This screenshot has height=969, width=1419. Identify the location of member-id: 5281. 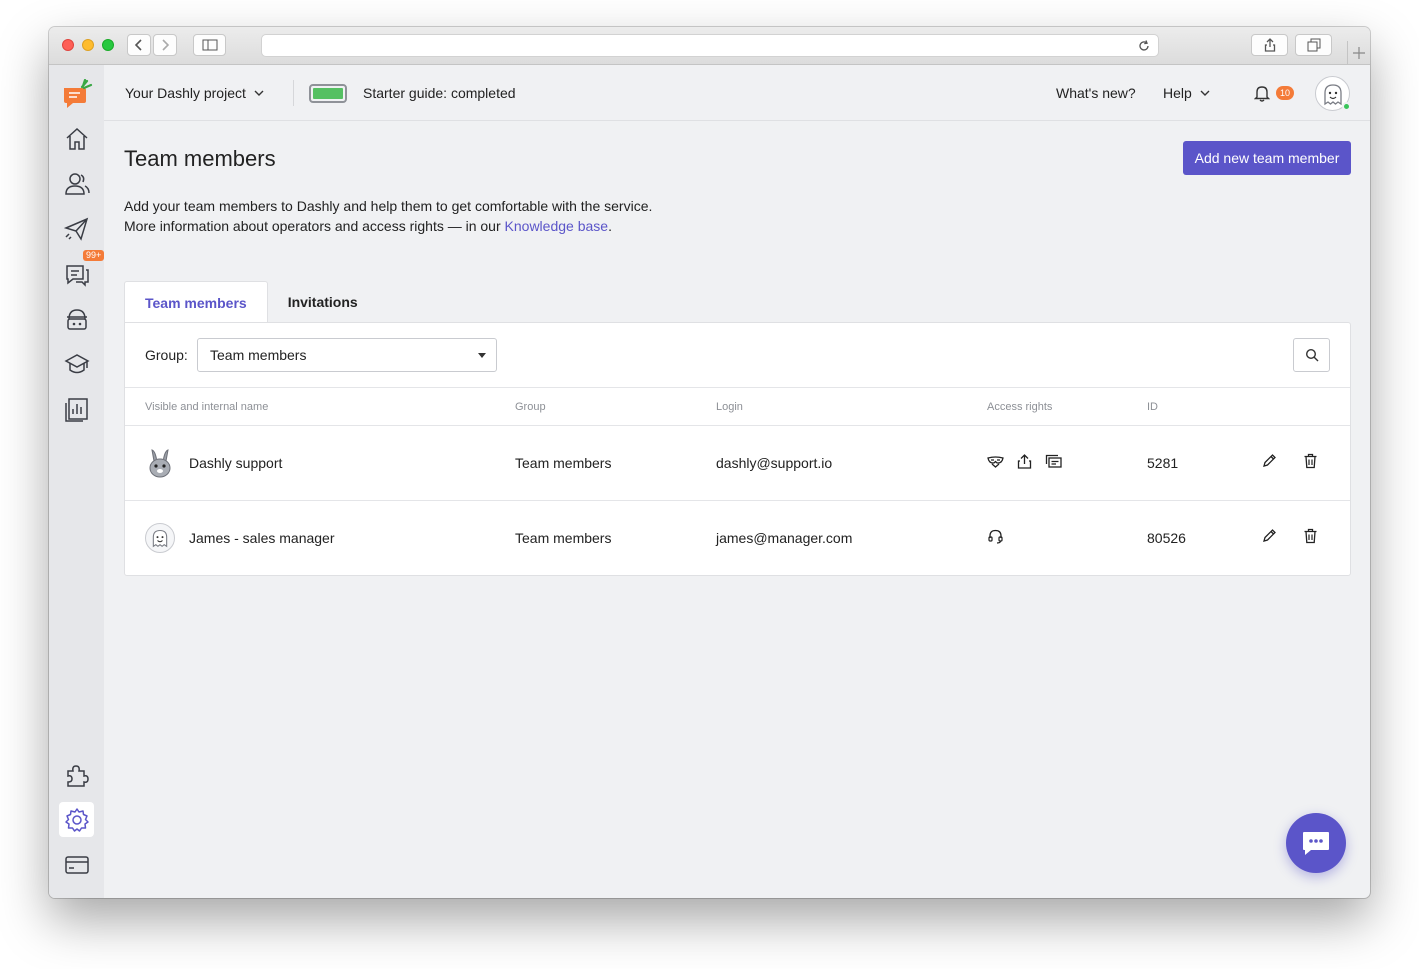
(1163, 463).